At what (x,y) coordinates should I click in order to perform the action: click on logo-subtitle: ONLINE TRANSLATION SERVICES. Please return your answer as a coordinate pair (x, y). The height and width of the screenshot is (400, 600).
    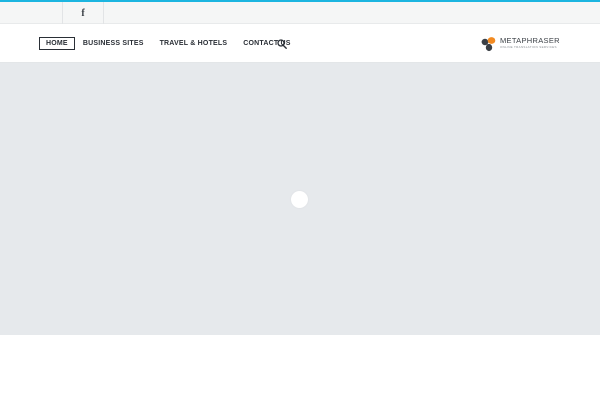
    Looking at the image, I should click on (528, 47).